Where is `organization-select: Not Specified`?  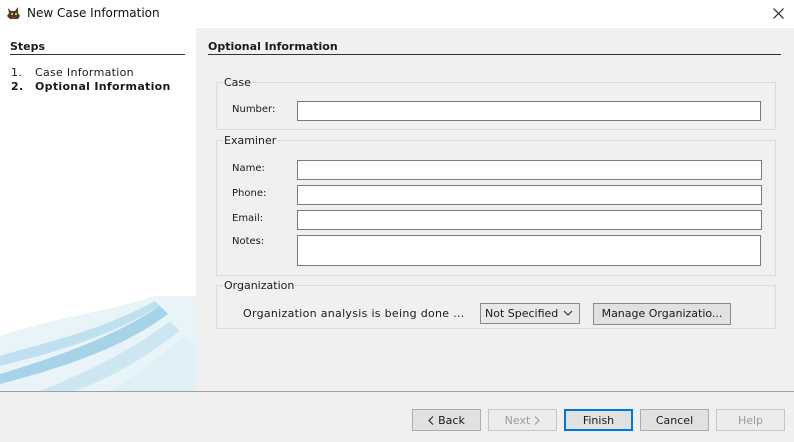
organization-select: Not Specified is located at coordinates (530, 313).